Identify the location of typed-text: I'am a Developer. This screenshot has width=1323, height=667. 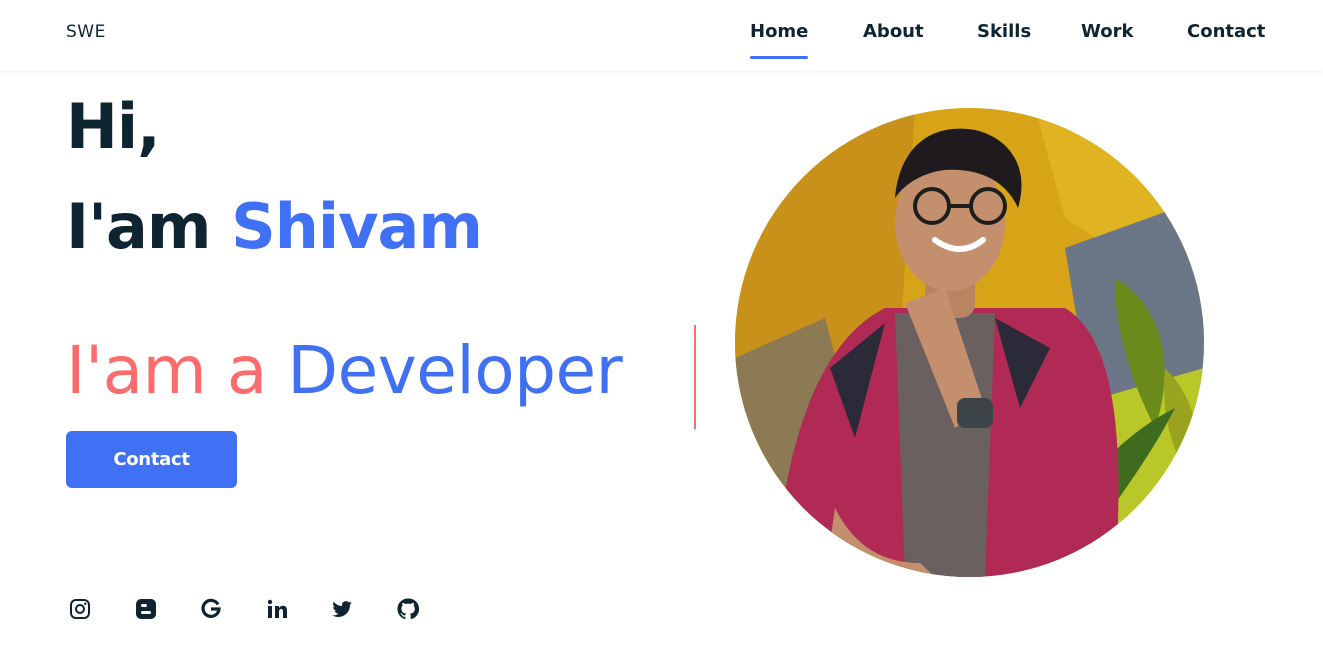
(344, 370).